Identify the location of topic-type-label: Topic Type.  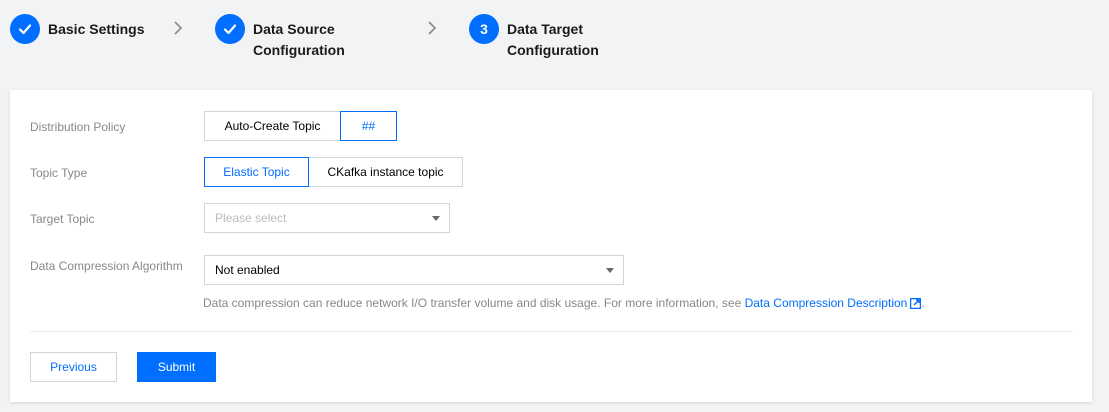
(59, 173).